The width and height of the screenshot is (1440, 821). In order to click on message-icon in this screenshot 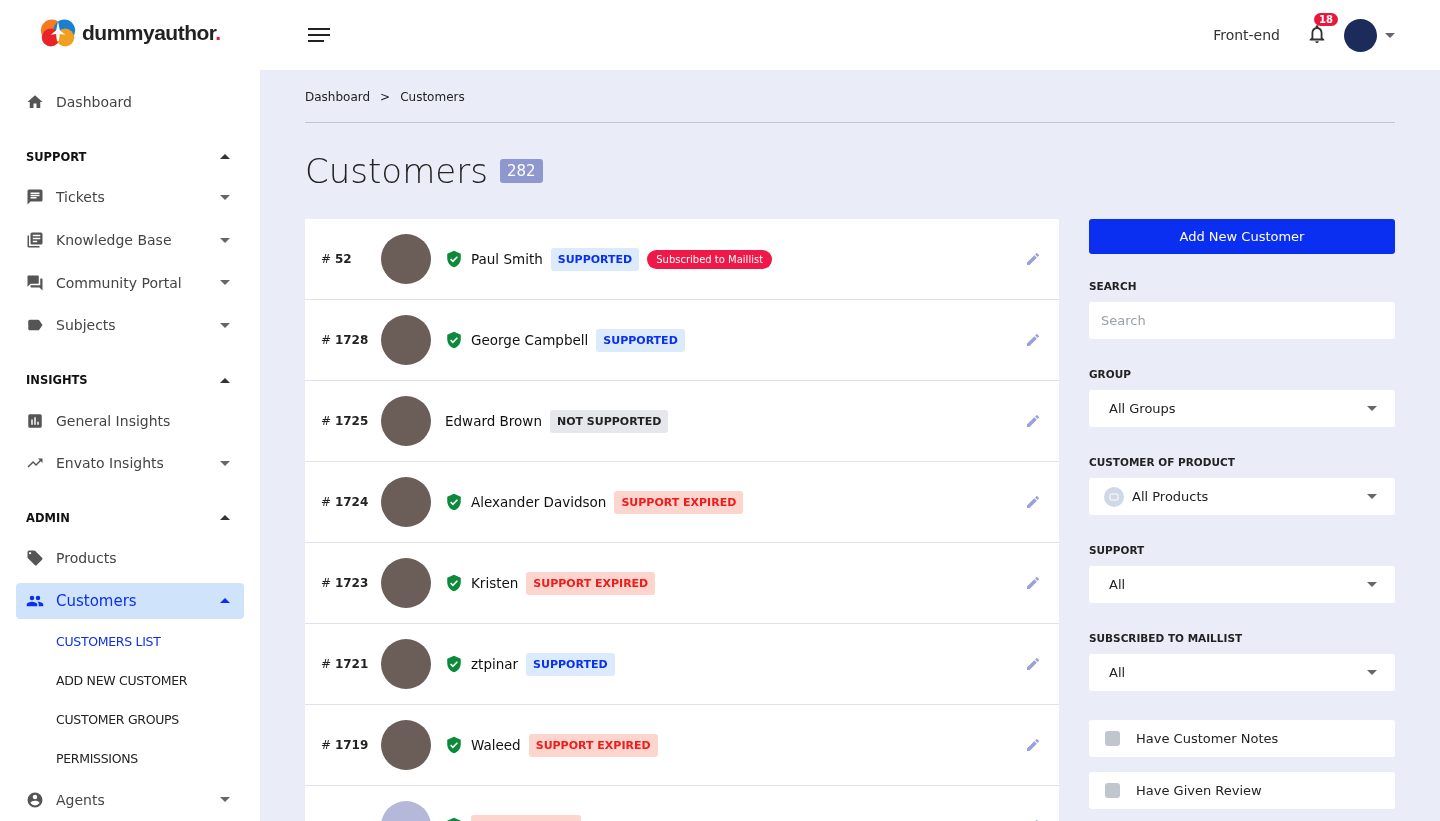, I will do `click(35, 197)`.